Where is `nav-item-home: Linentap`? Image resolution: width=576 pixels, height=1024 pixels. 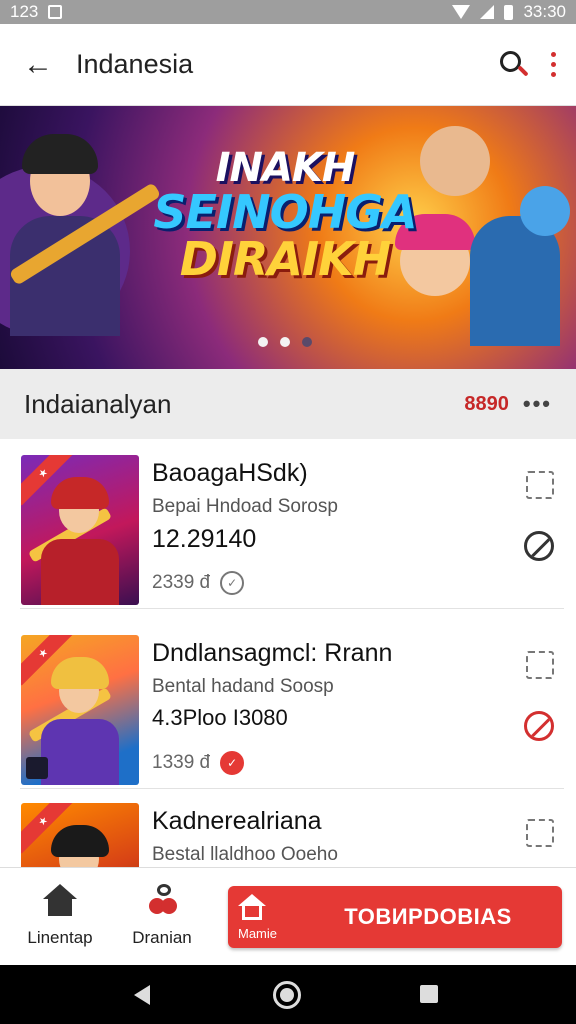 nav-item-home: Linentap is located at coordinates (60, 916).